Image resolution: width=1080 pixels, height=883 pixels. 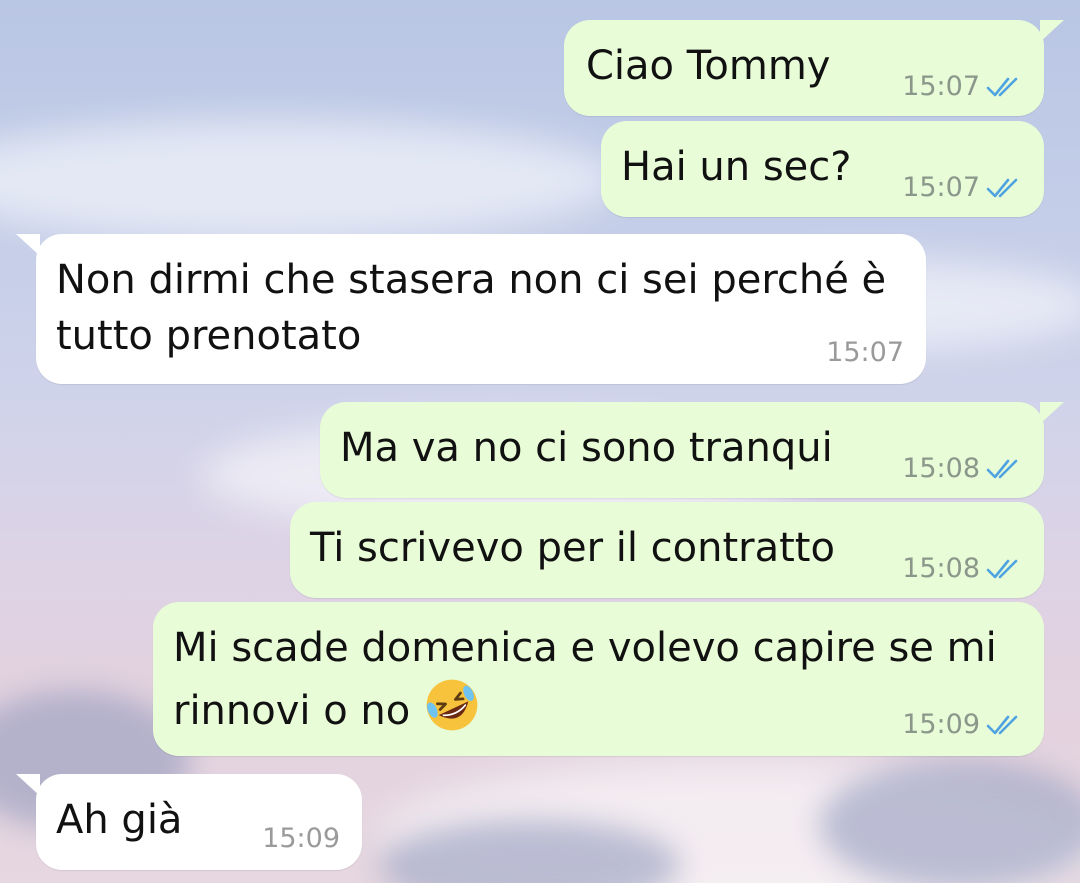 I want to click on message-bubble-outgoing: Ma va no ci sono tranqui 15:08, so click(x=692, y=450).